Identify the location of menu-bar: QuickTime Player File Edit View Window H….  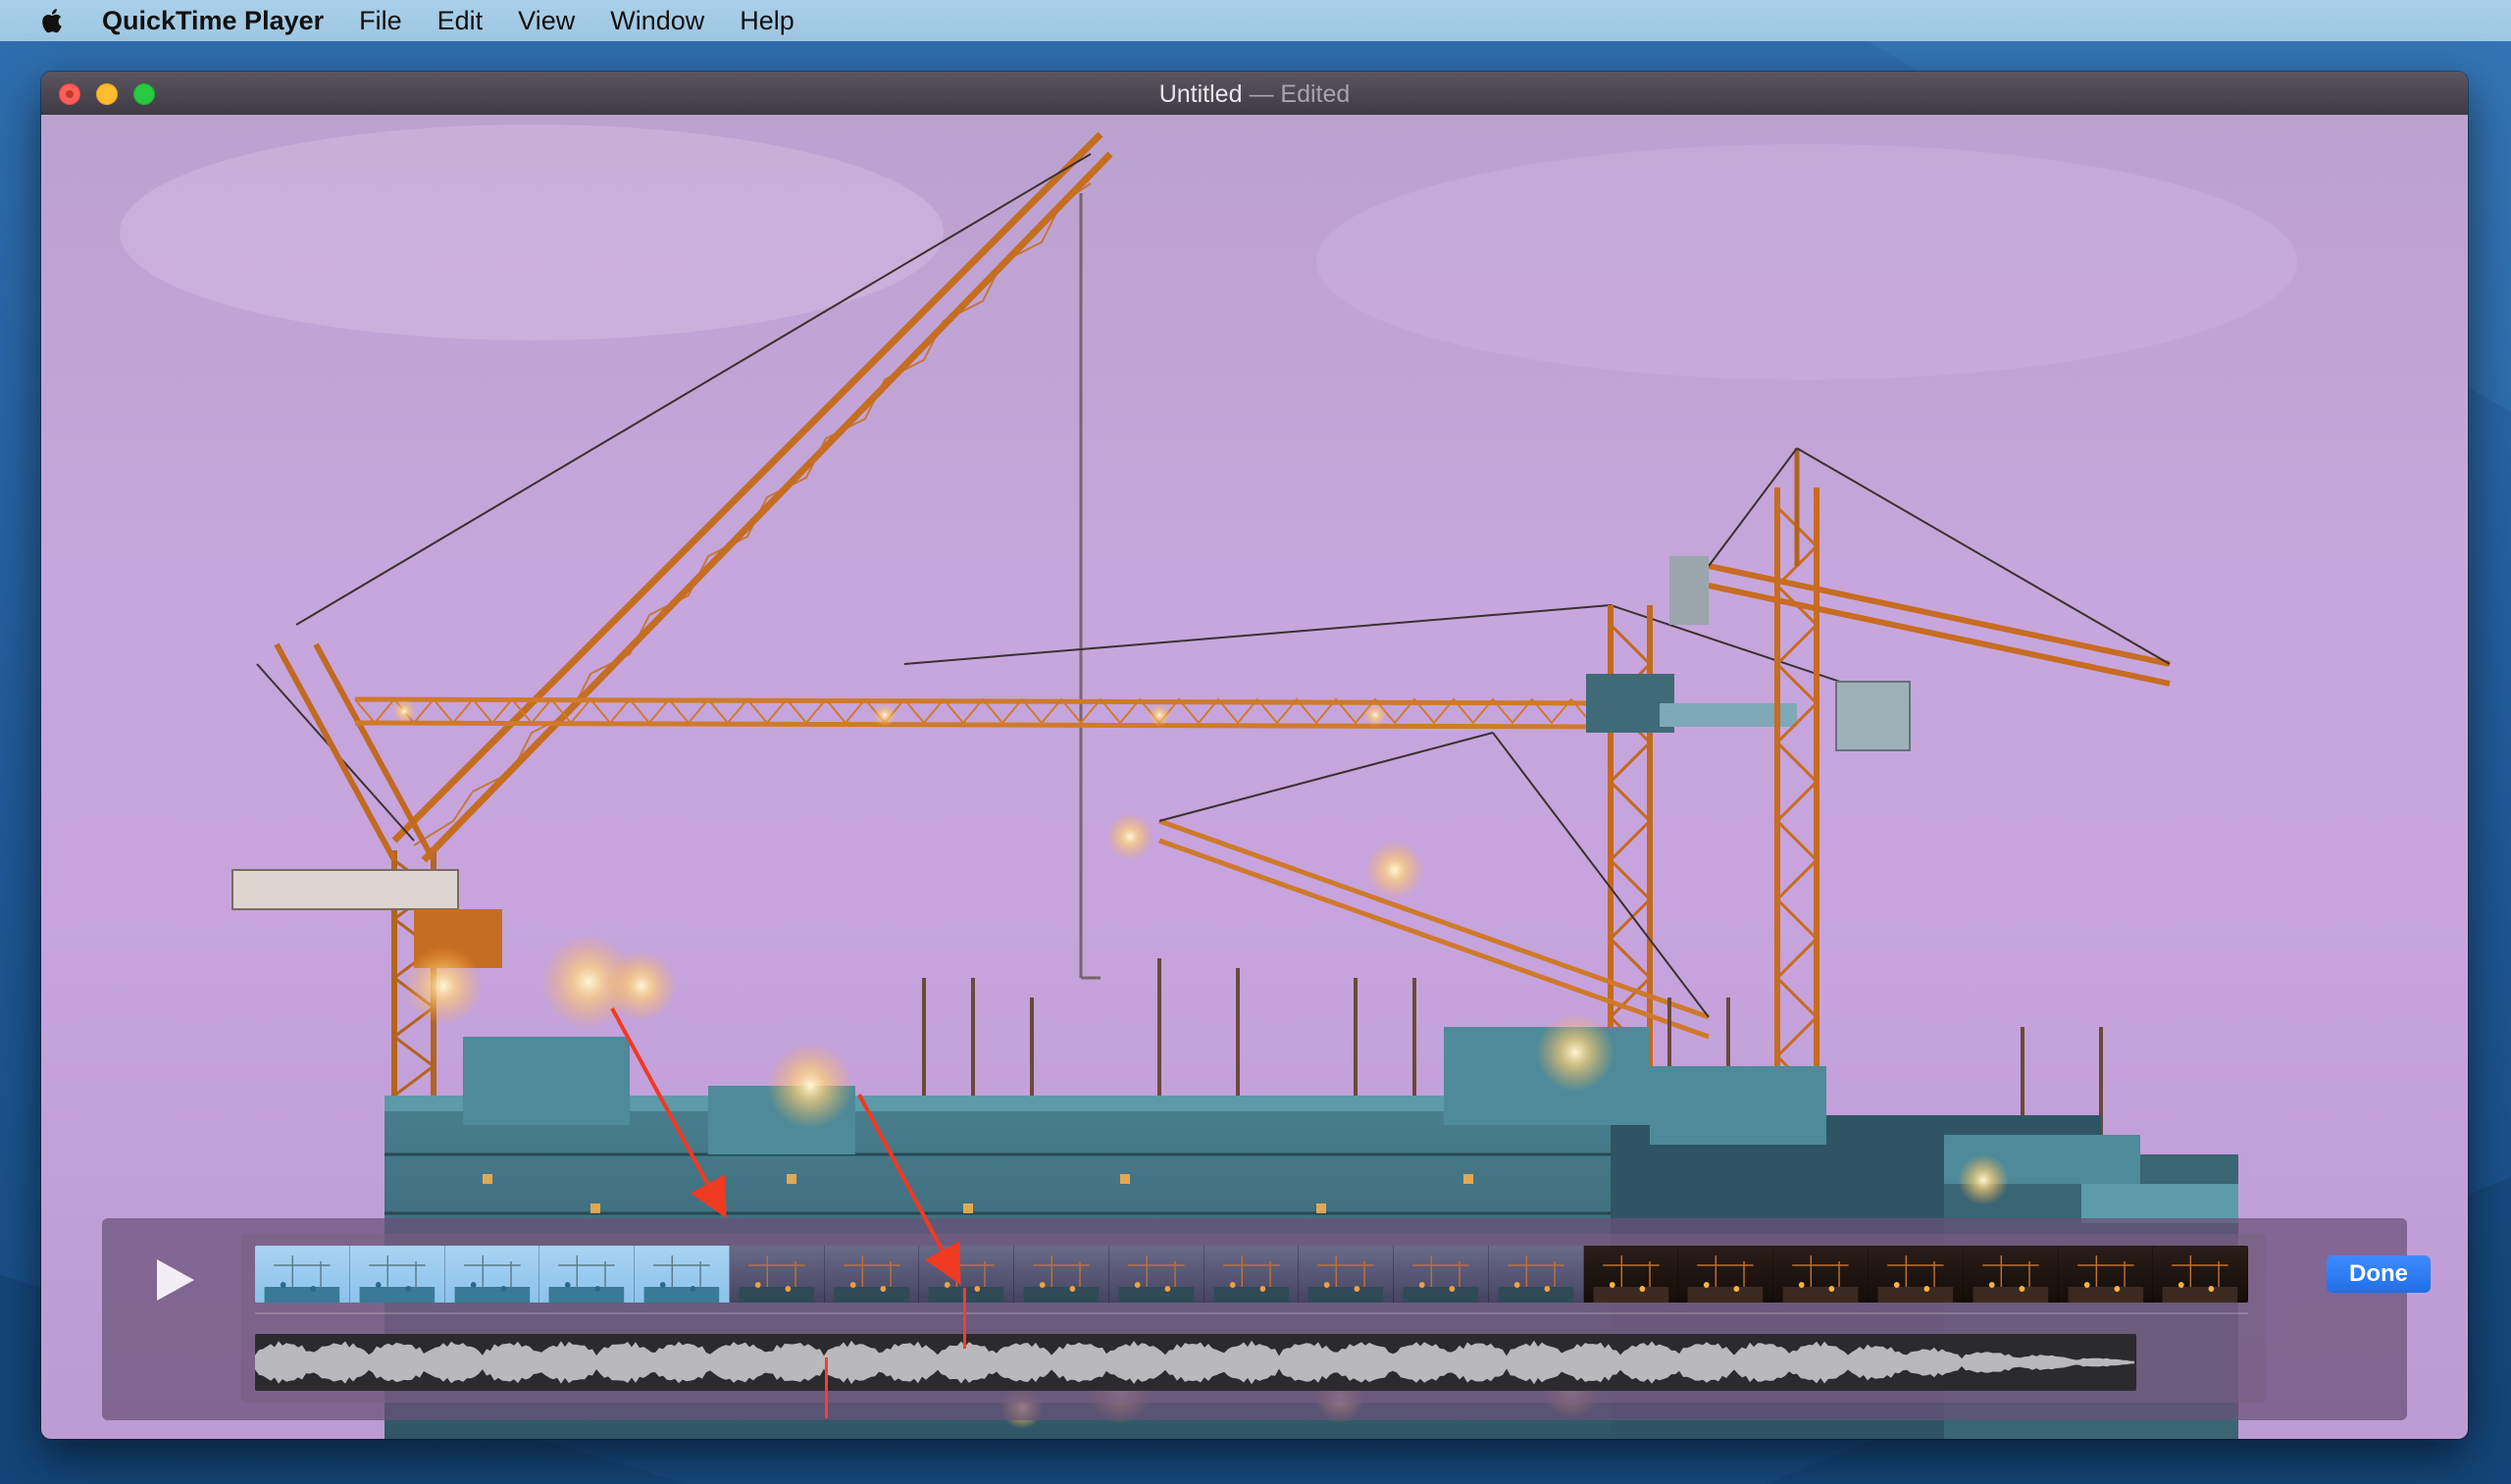
(1255, 20).